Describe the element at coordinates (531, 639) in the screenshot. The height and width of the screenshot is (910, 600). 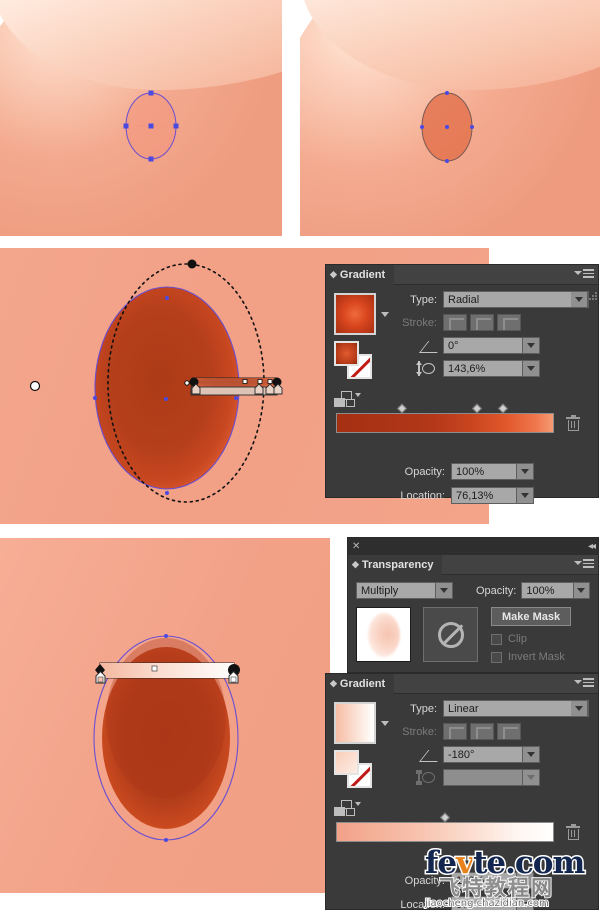
I see `clip-row: Clip` at that location.